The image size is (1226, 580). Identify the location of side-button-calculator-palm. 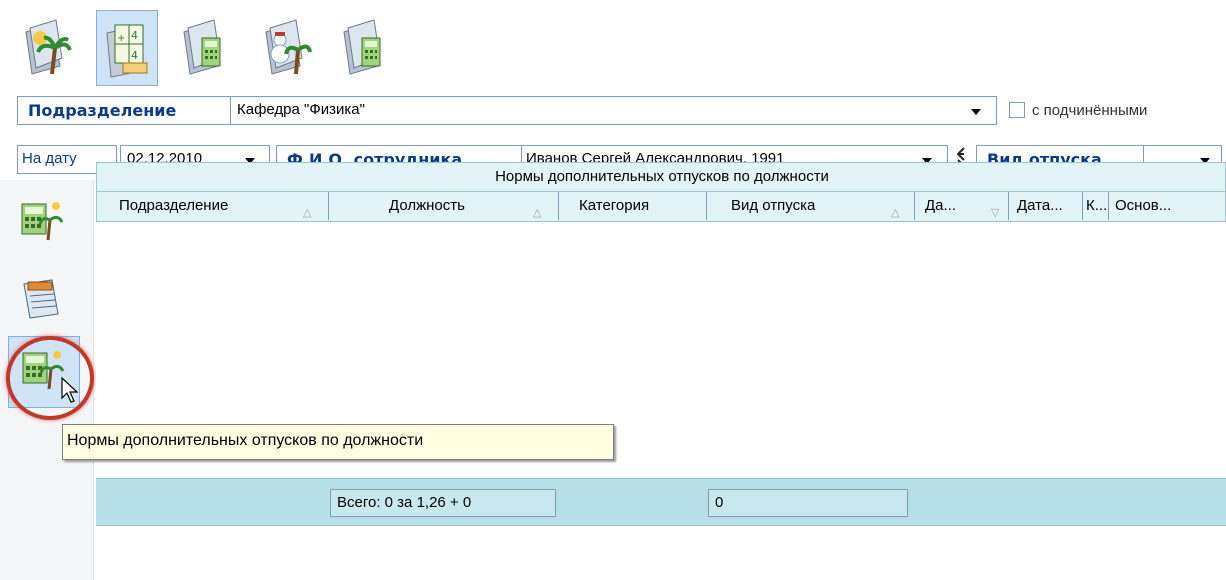
(44, 224).